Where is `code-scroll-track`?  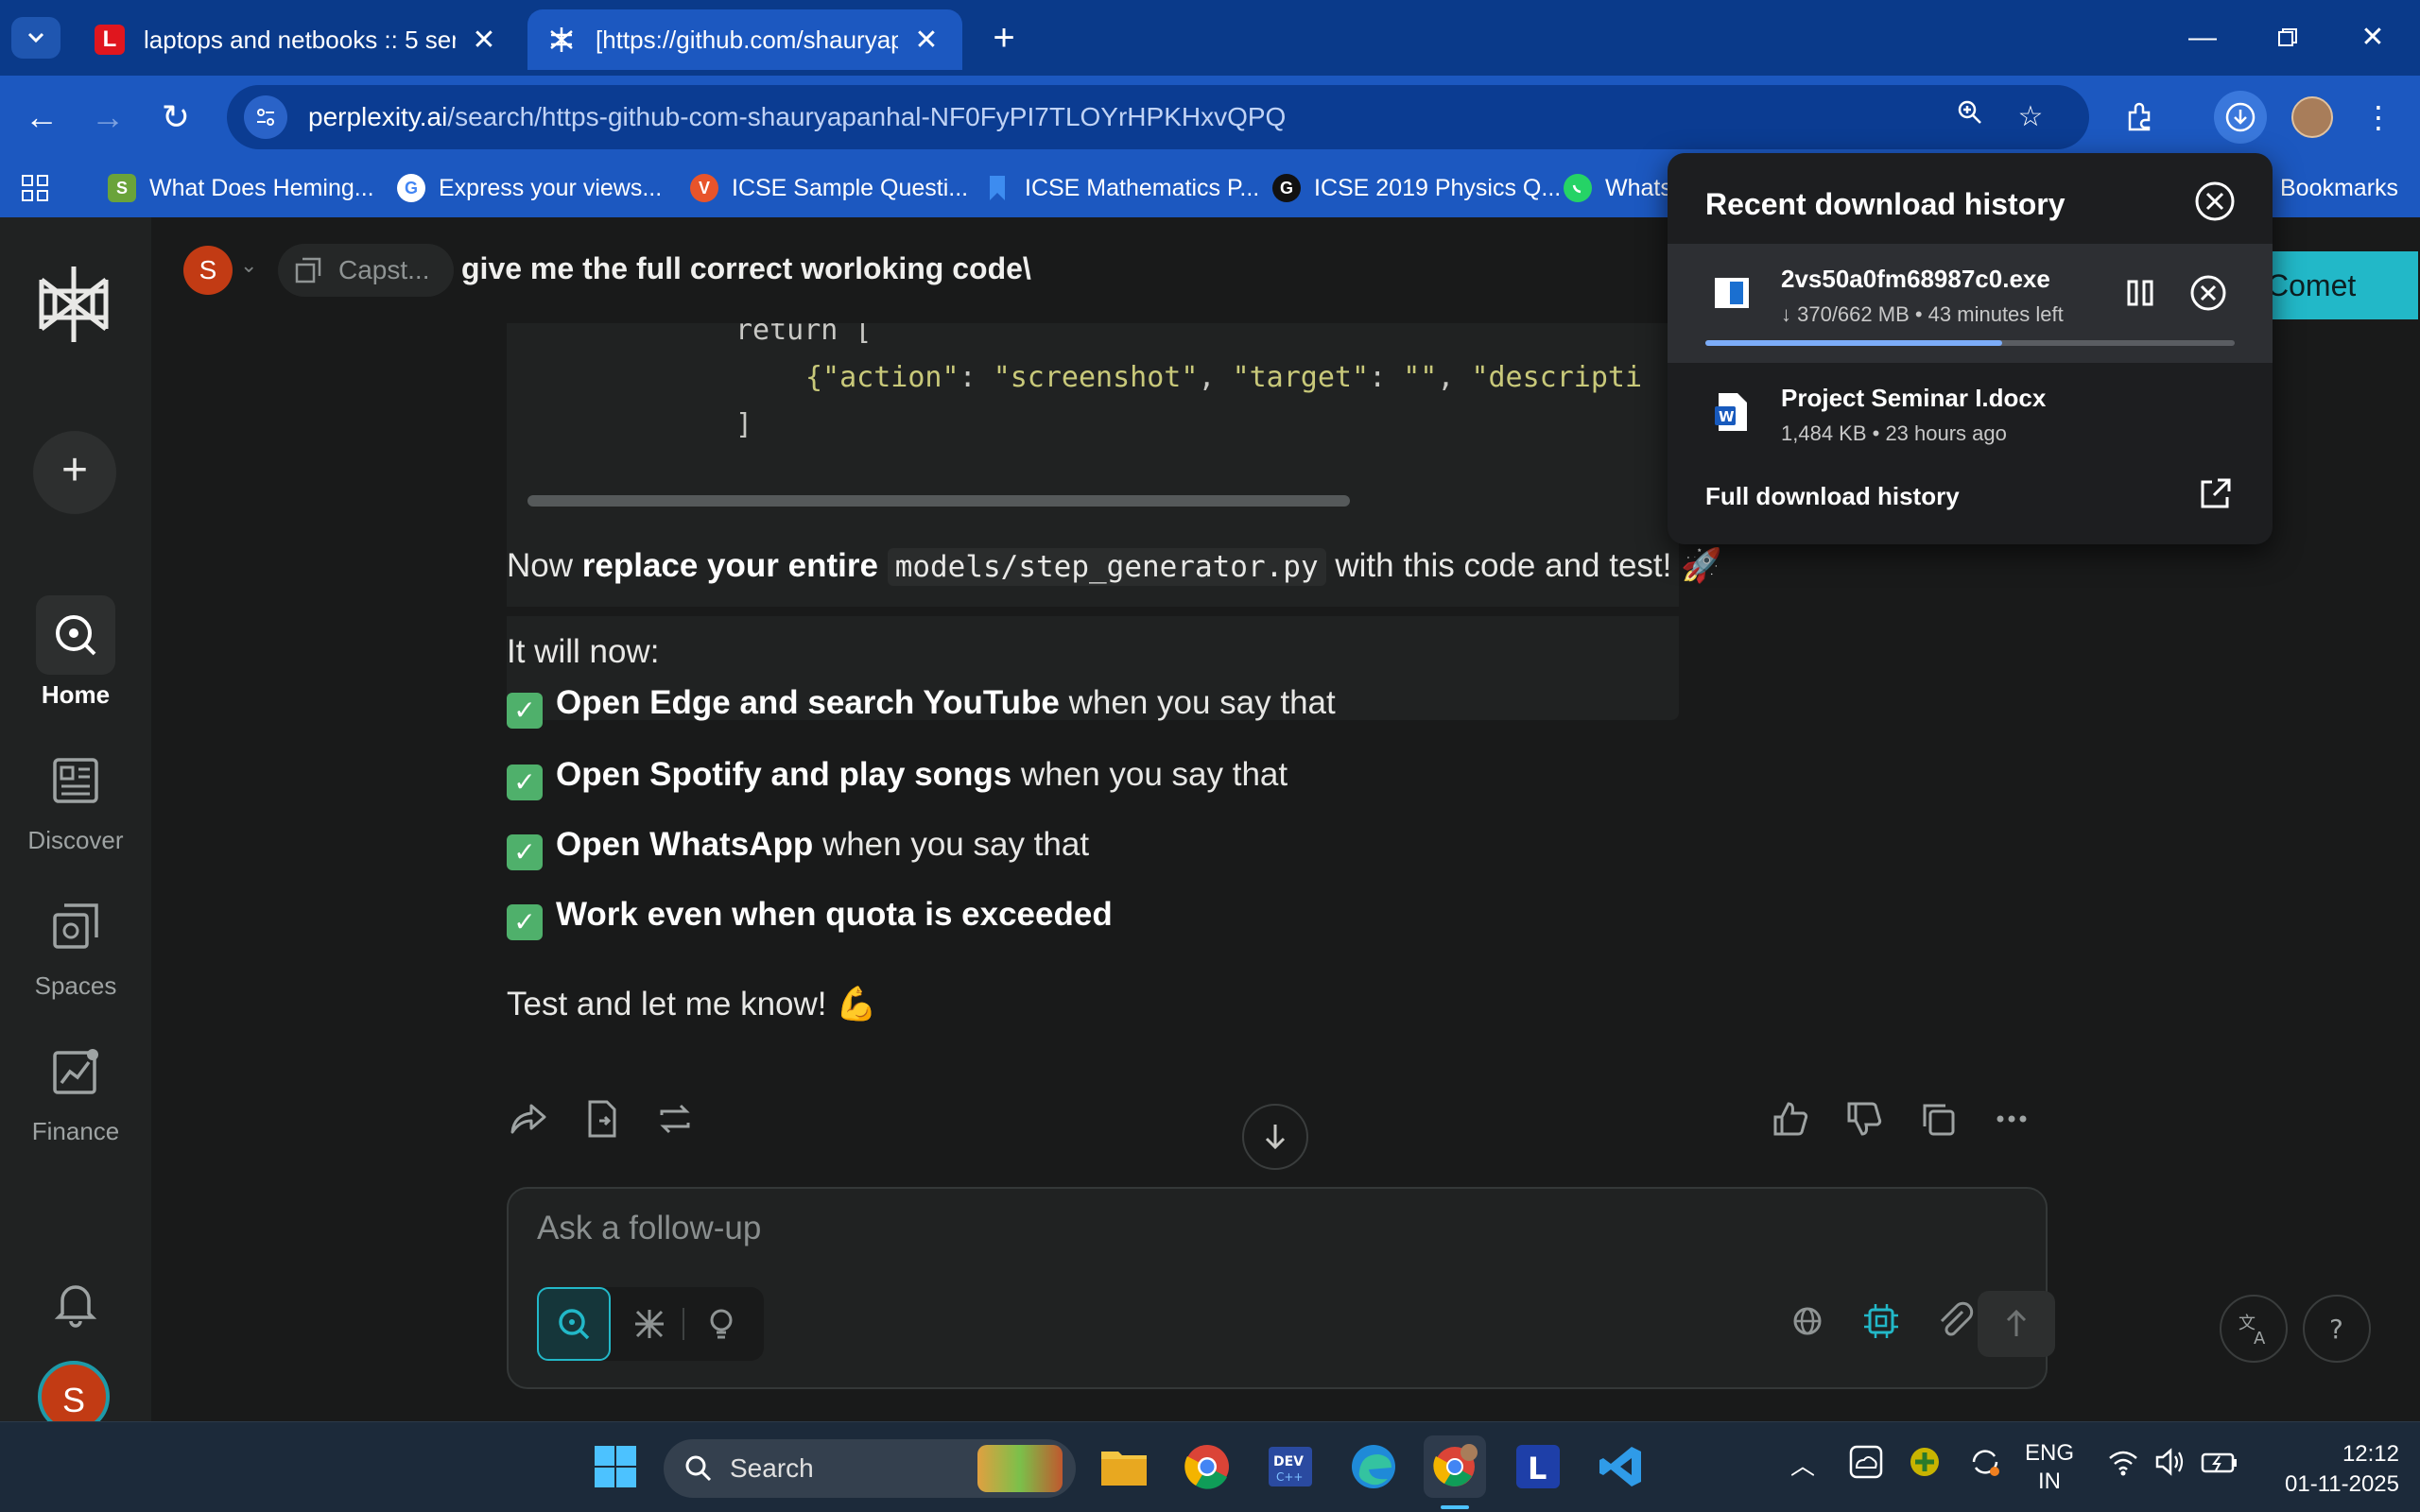 code-scroll-track is located at coordinates (1093, 501).